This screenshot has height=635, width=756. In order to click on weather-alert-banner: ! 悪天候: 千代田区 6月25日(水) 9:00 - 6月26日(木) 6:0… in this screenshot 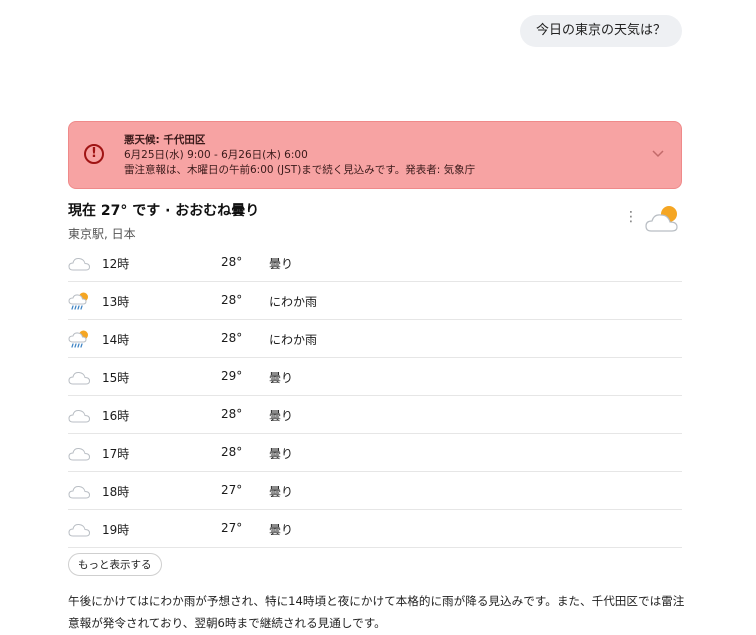, I will do `click(375, 155)`.